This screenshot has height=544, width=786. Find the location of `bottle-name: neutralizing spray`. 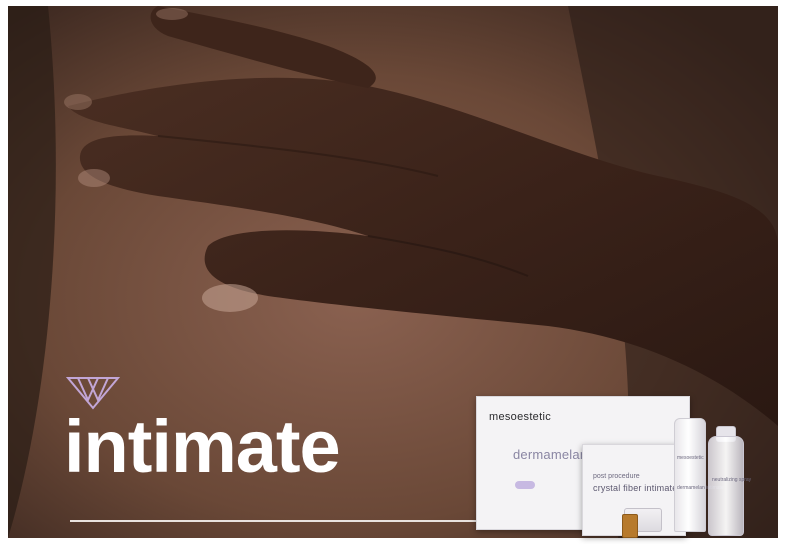

bottle-name: neutralizing spray is located at coordinates (732, 480).